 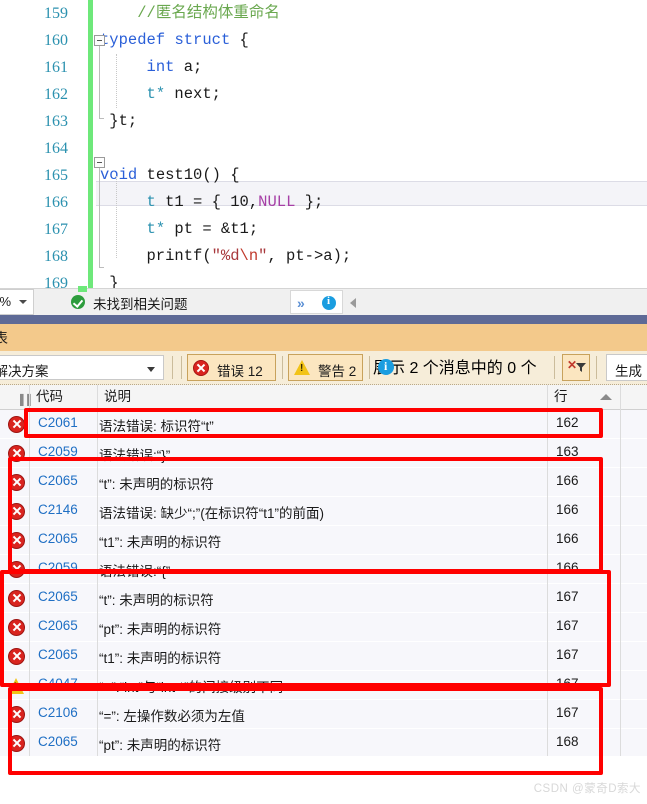 What do you see at coordinates (323, 319) in the screenshot?
I see `panel-separator` at bounding box center [323, 319].